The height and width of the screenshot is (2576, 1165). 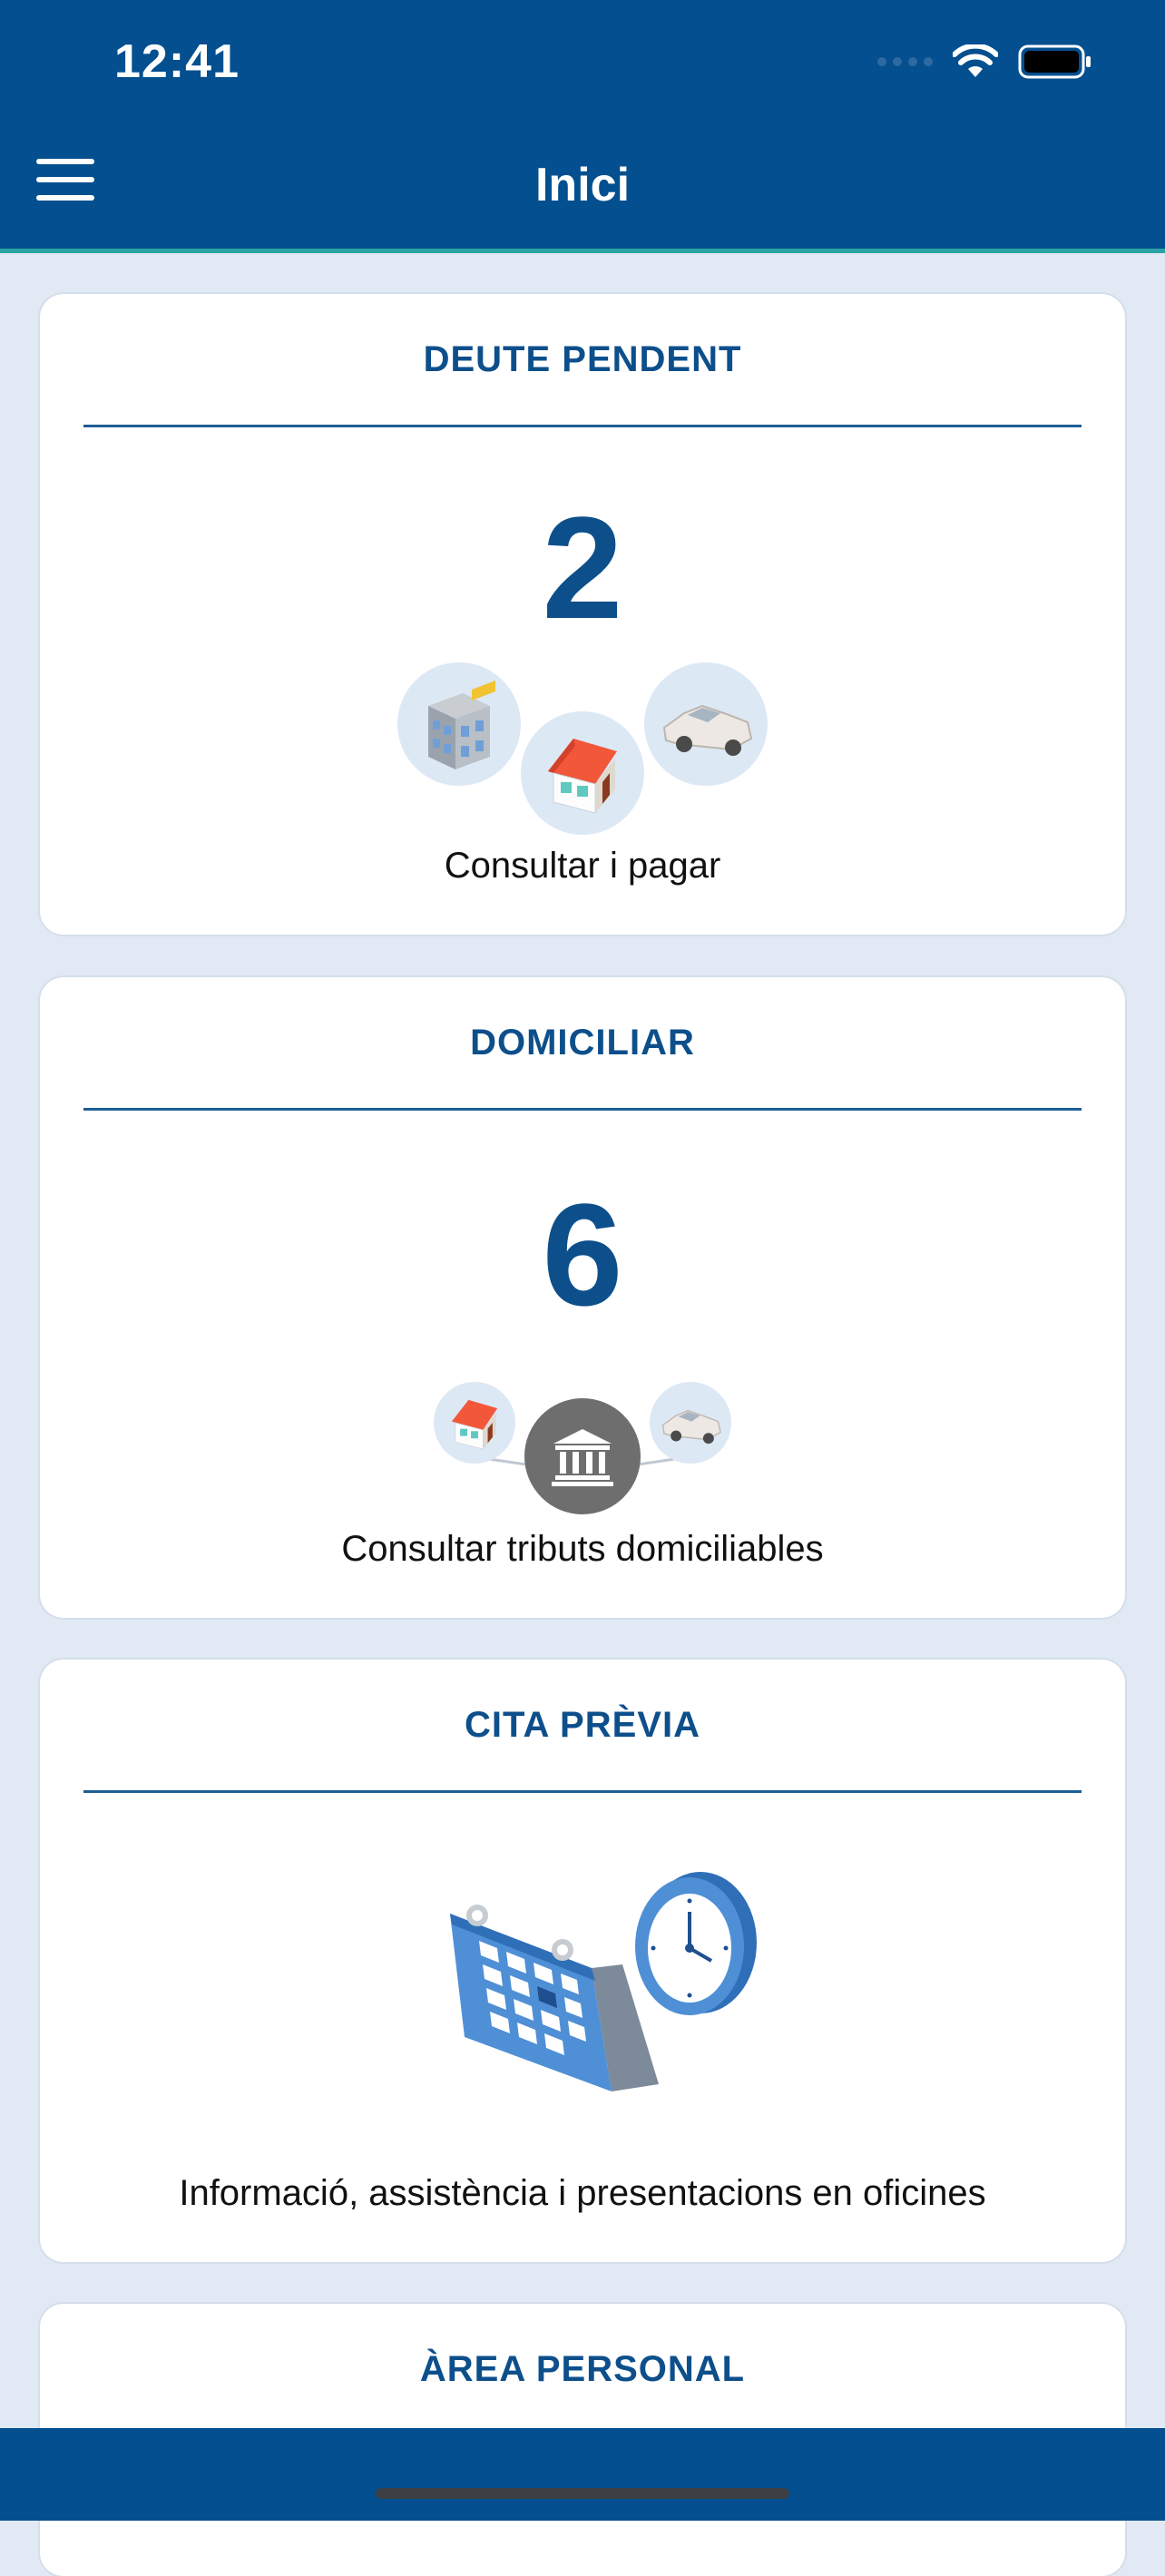 I want to click on wifi-icon, so click(x=975, y=60).